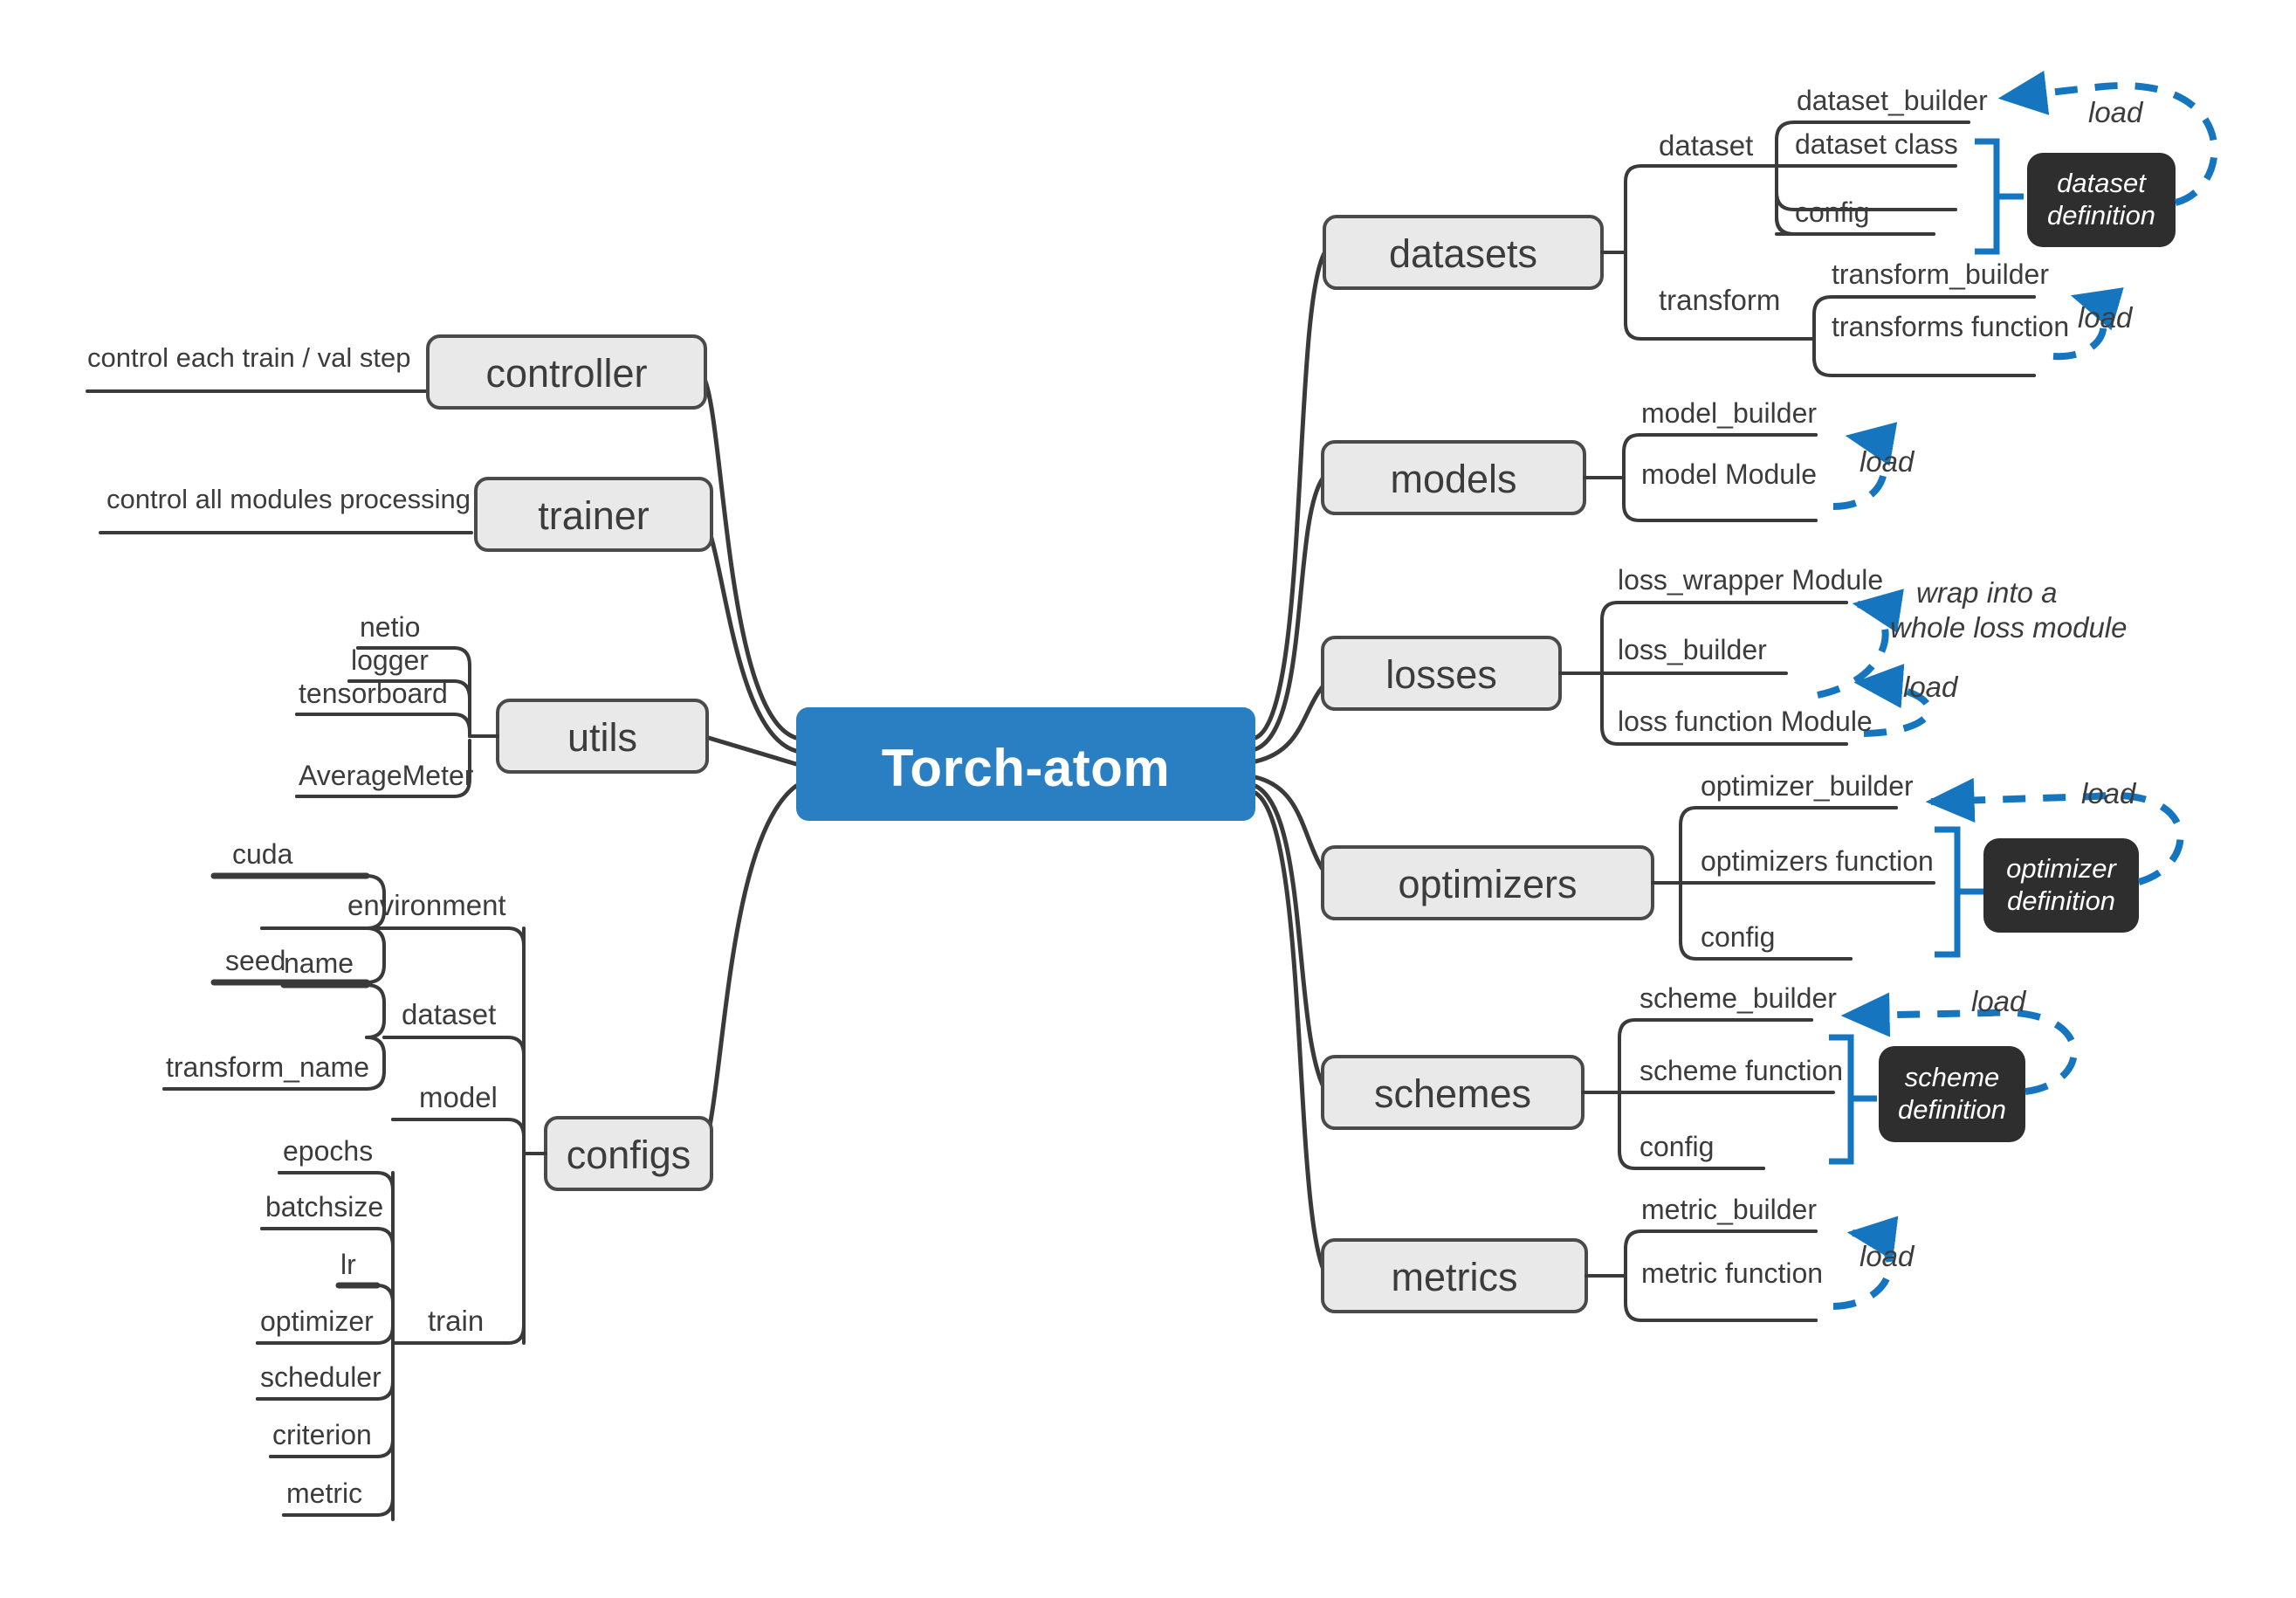 This screenshot has width=2296, height=1598. I want to click on utils-child-netio: netio, so click(390, 627).